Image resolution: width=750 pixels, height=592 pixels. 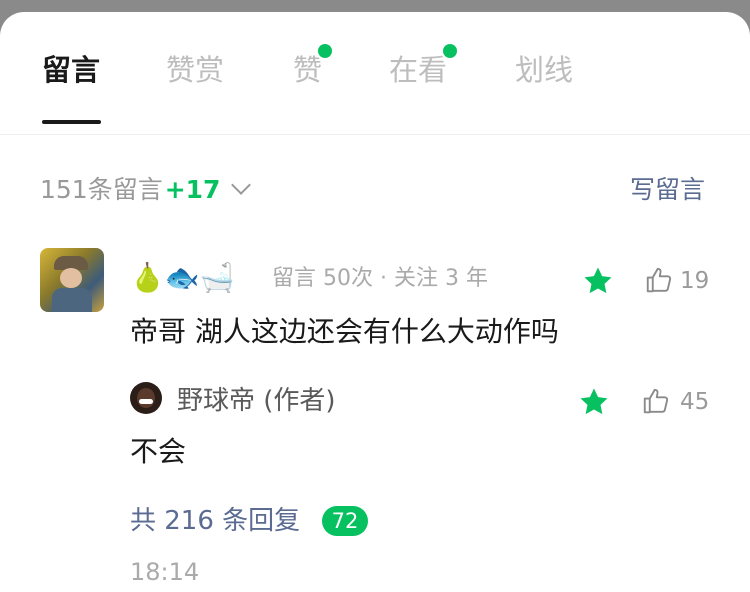 I want to click on write-comment-button: 写留言, so click(x=667, y=190).